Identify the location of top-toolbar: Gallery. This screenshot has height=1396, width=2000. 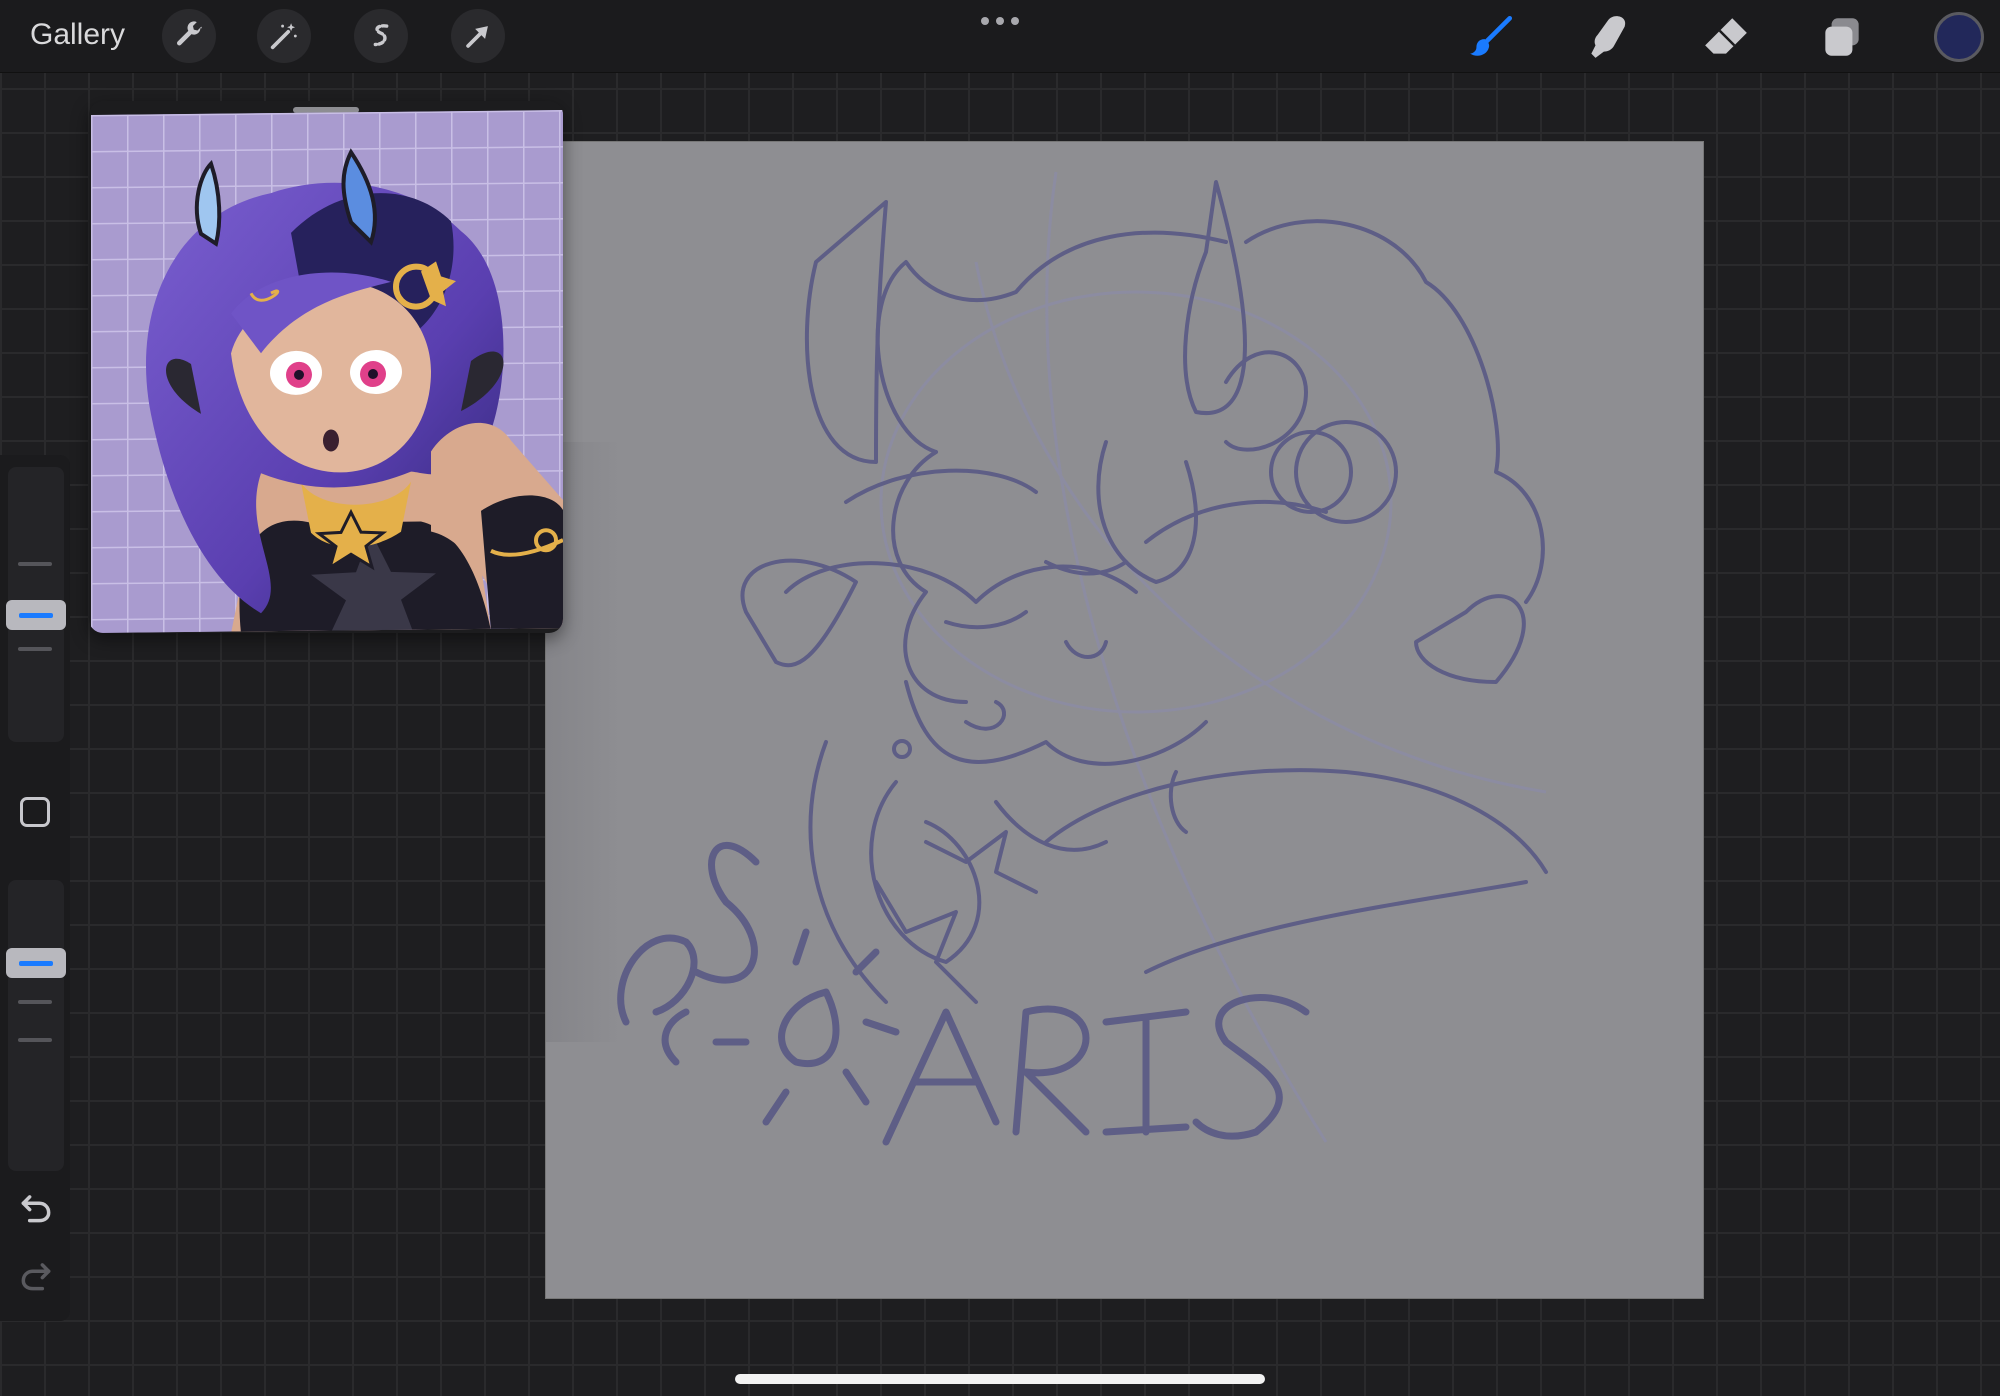
(1000, 36).